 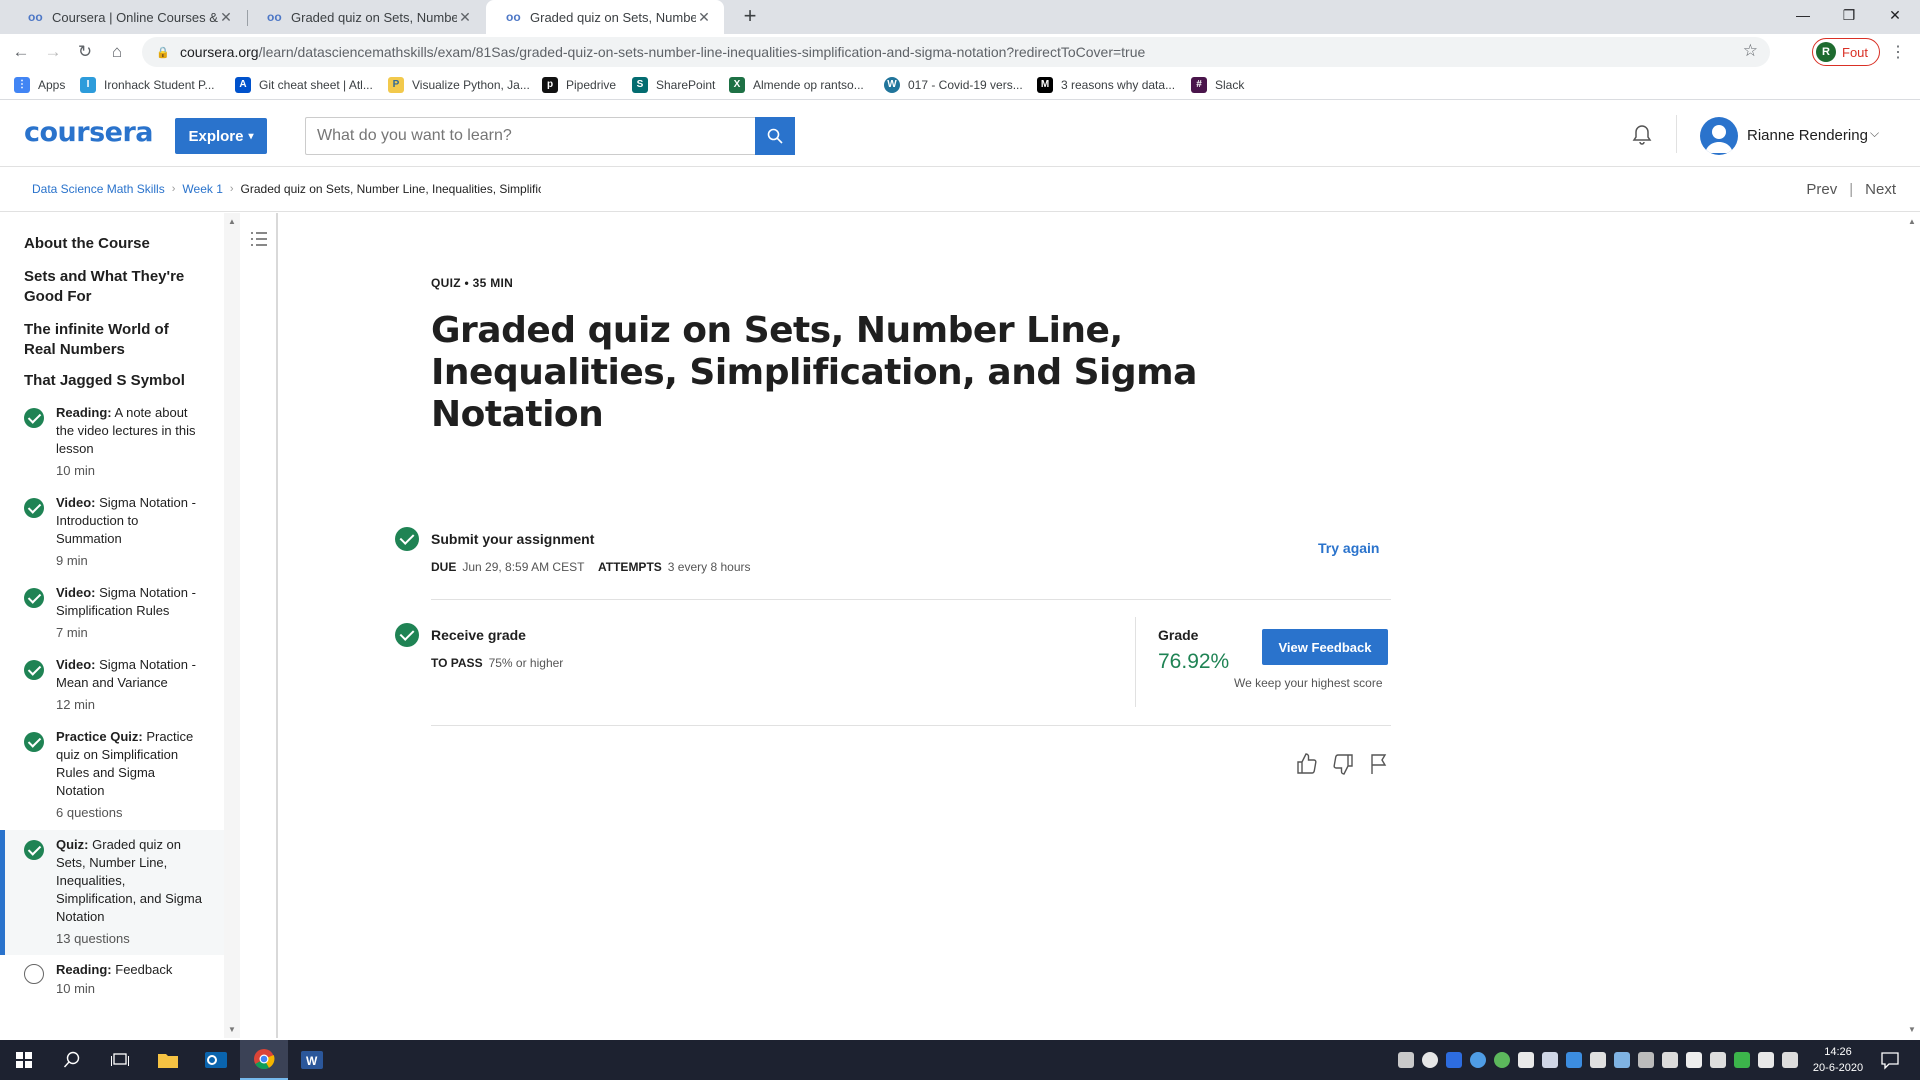 What do you see at coordinates (1838, 1060) in the screenshot?
I see `taskbar-clock: 14:26 20-6-2020` at bounding box center [1838, 1060].